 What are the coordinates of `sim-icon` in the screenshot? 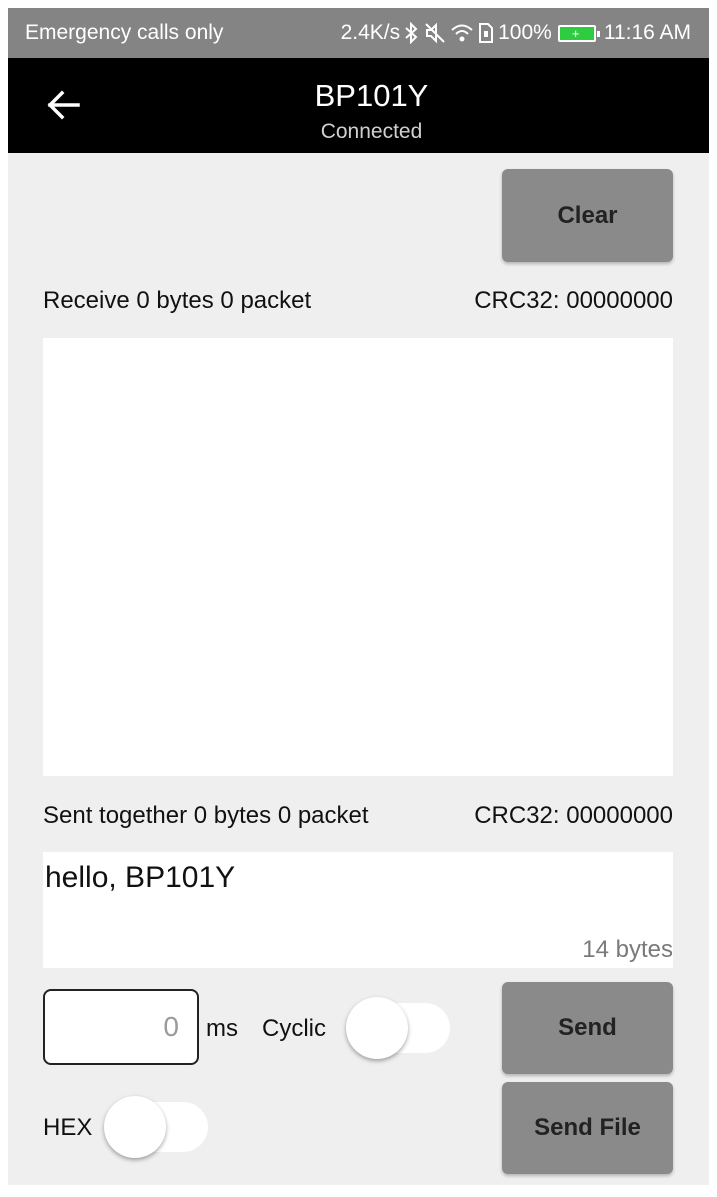 It's located at (486, 33).